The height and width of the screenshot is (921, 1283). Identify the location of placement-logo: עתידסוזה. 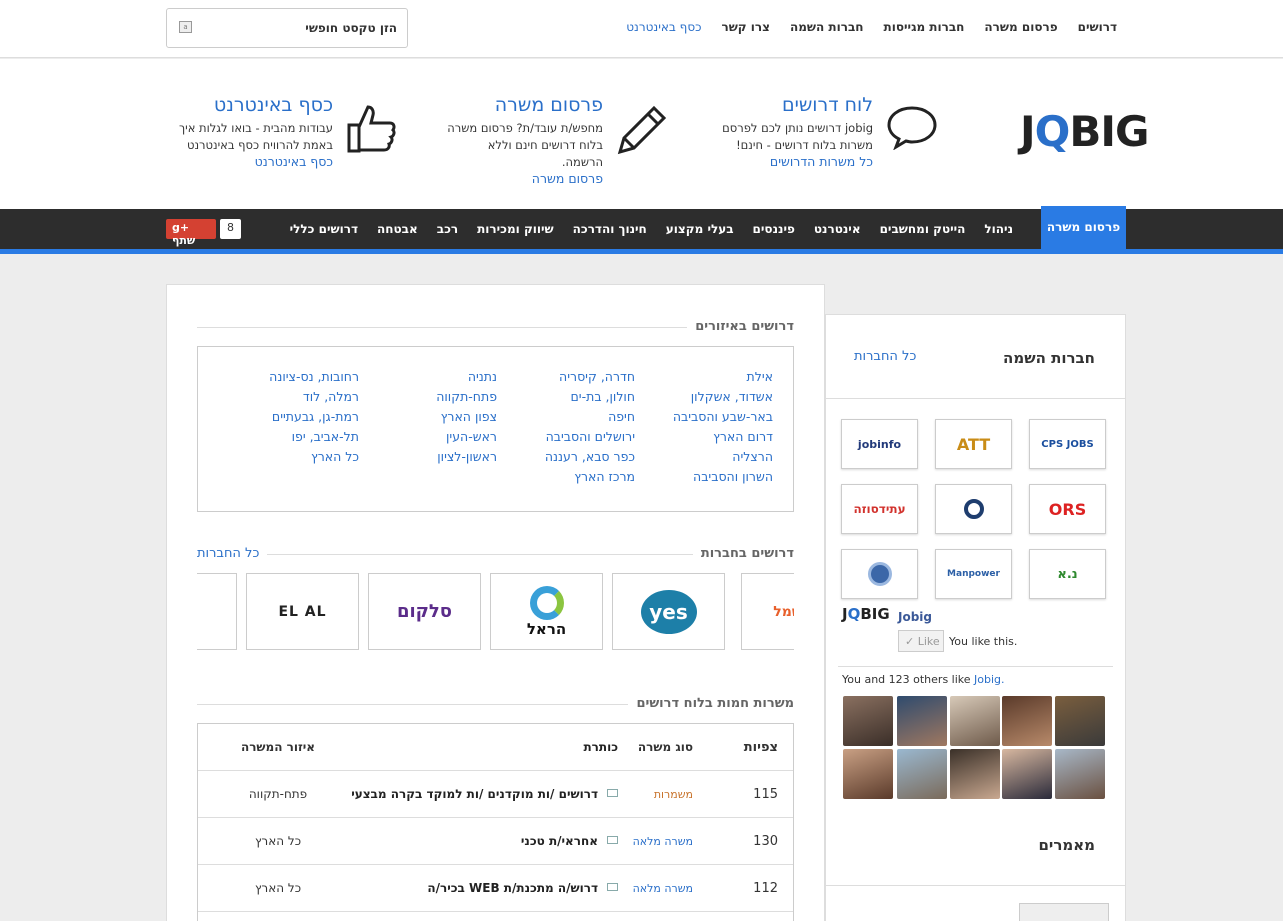
(879, 509).